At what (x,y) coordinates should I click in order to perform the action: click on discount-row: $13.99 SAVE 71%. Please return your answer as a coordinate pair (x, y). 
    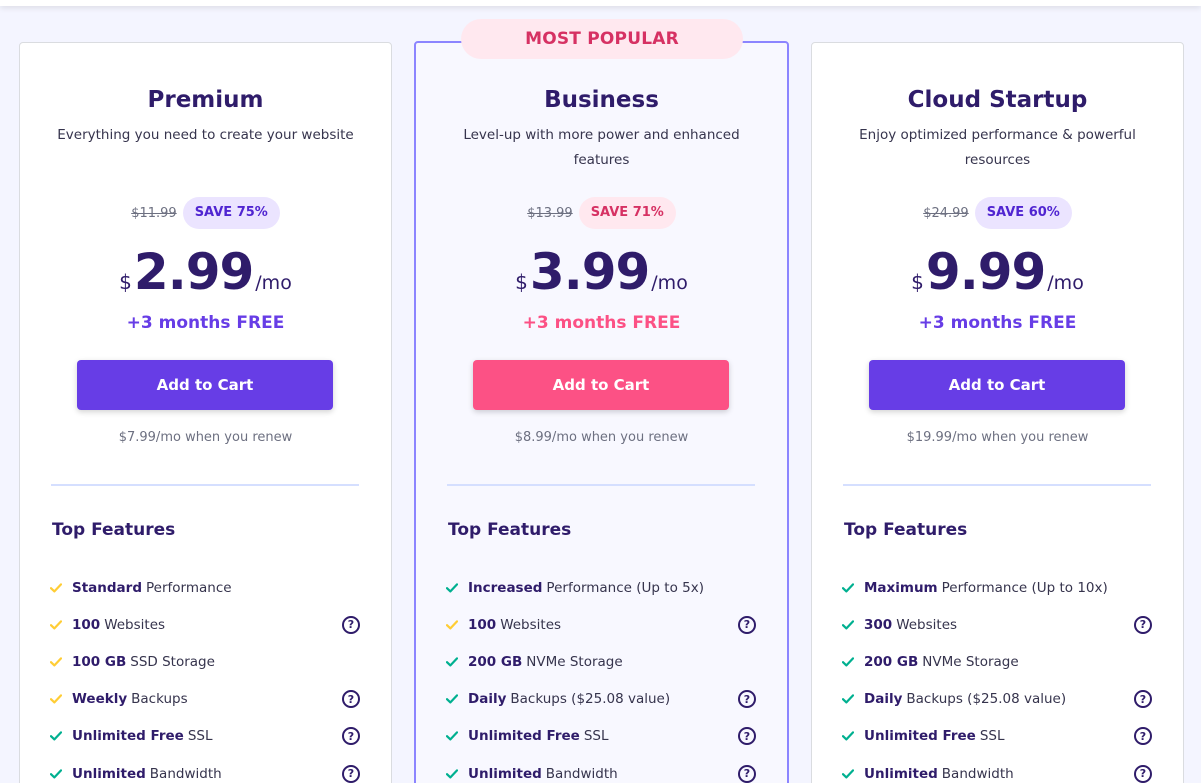
    Looking at the image, I should click on (601, 213).